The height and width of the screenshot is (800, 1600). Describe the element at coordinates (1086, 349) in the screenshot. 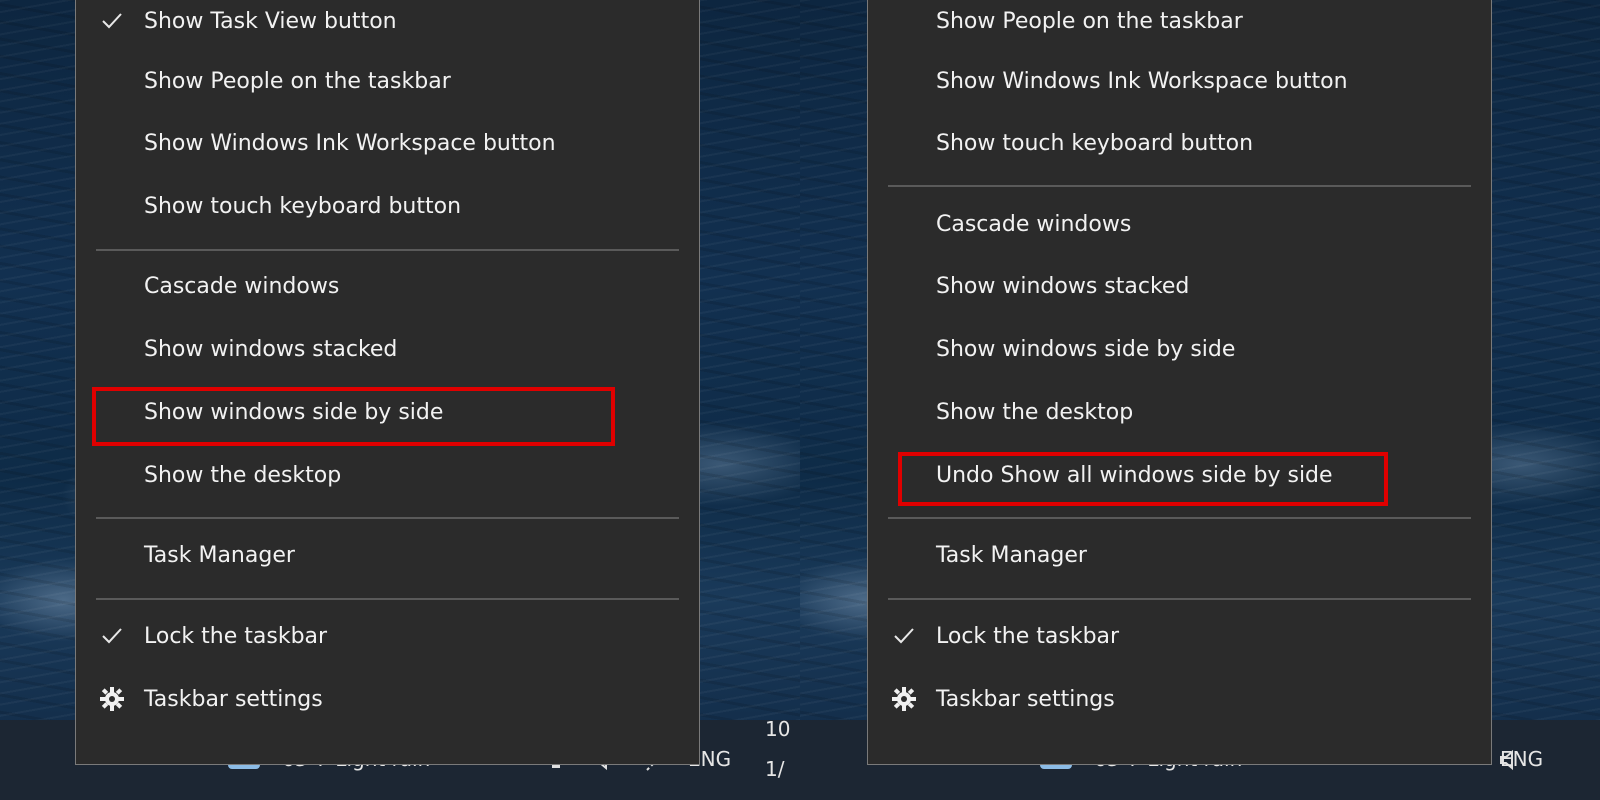

I see `menu-item-label: Show windows side by side` at that location.